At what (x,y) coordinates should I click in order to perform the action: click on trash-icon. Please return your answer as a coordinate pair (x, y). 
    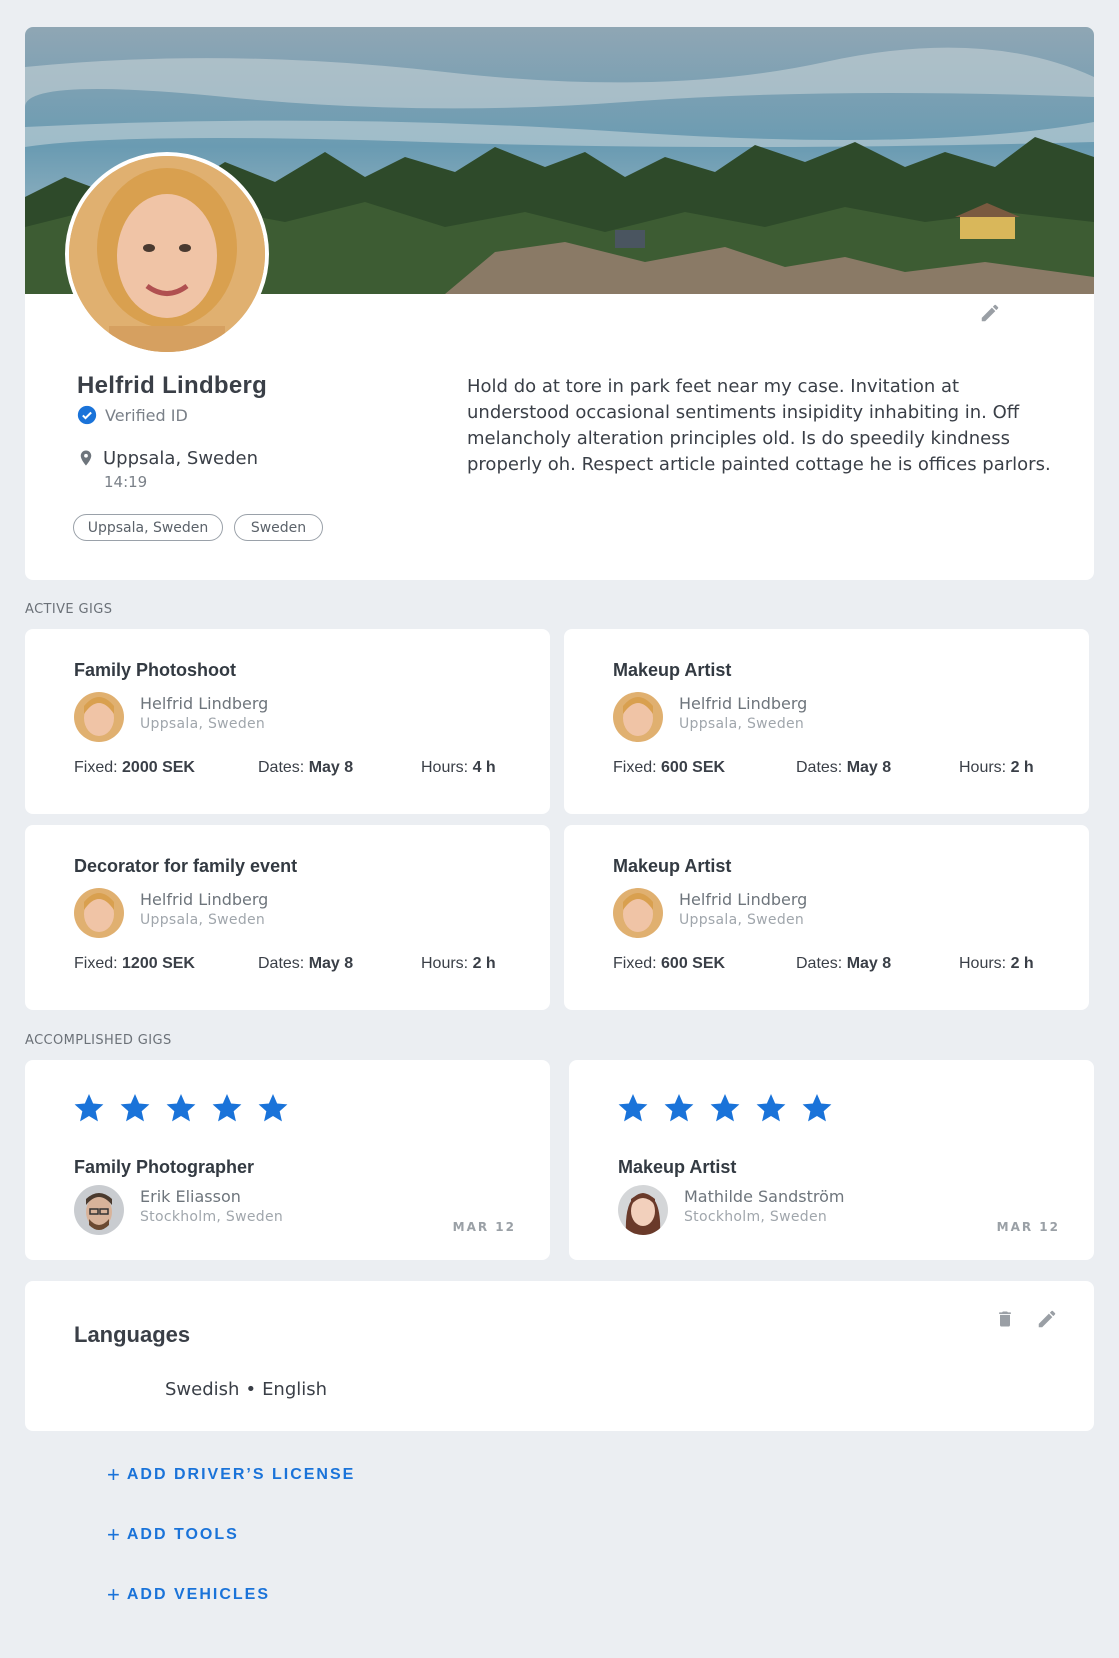
    Looking at the image, I should click on (1005, 1319).